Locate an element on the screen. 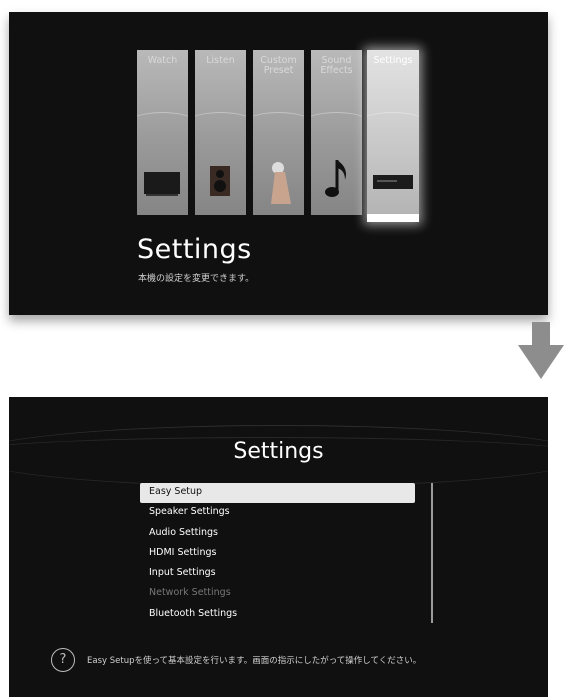 The width and height of the screenshot is (572, 697). tile-watch: Watch is located at coordinates (162, 132).